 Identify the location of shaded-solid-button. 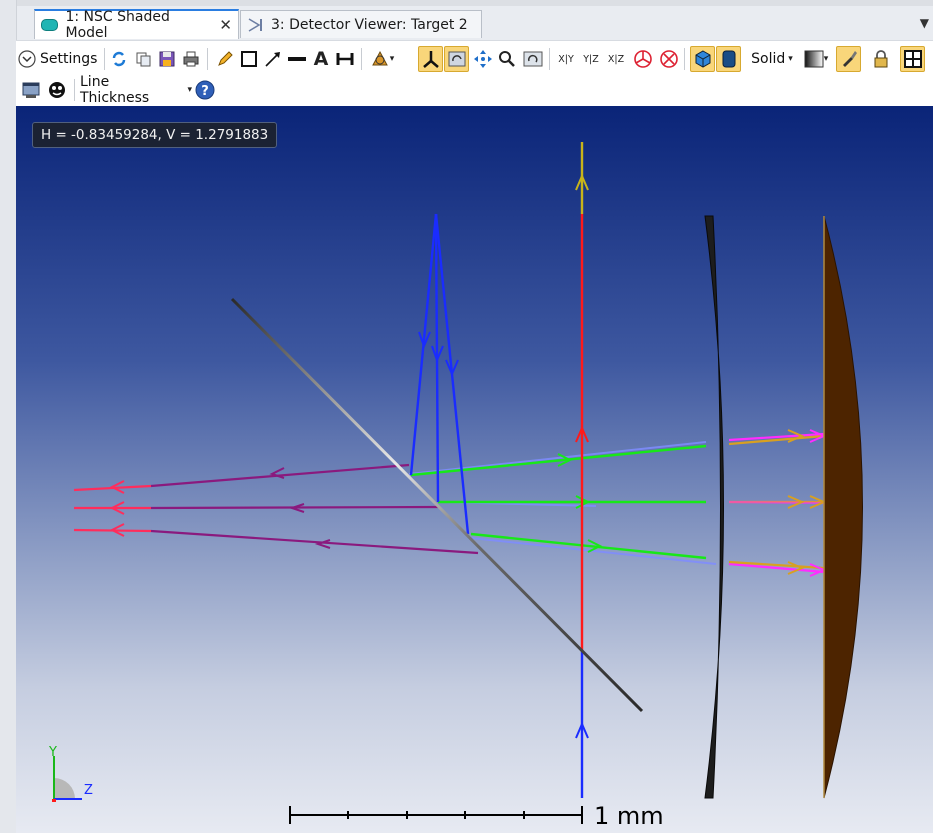
(702, 59).